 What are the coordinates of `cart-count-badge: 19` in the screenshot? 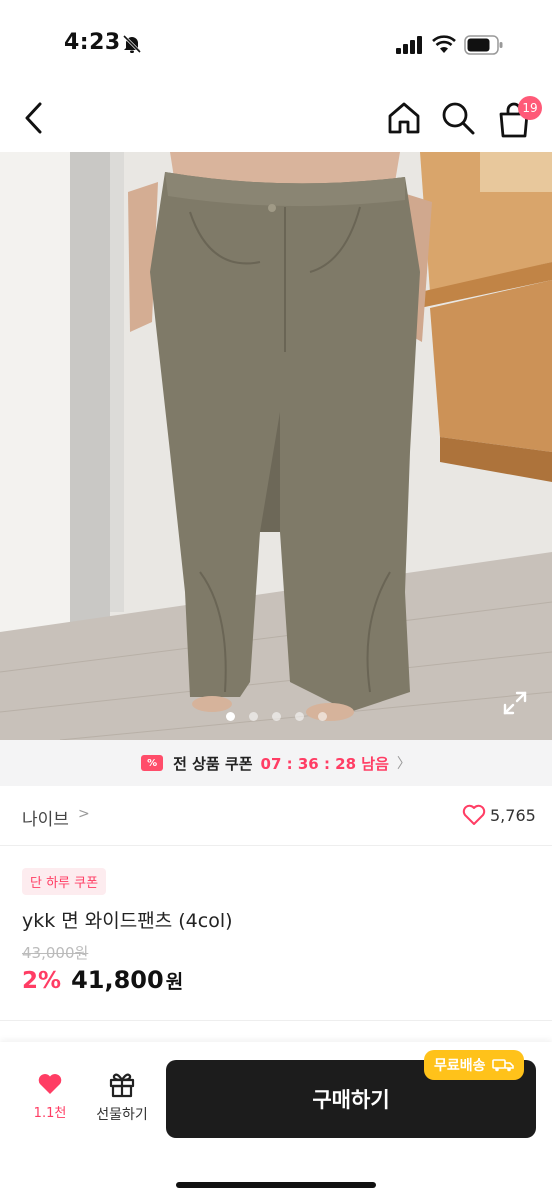 It's located at (530, 108).